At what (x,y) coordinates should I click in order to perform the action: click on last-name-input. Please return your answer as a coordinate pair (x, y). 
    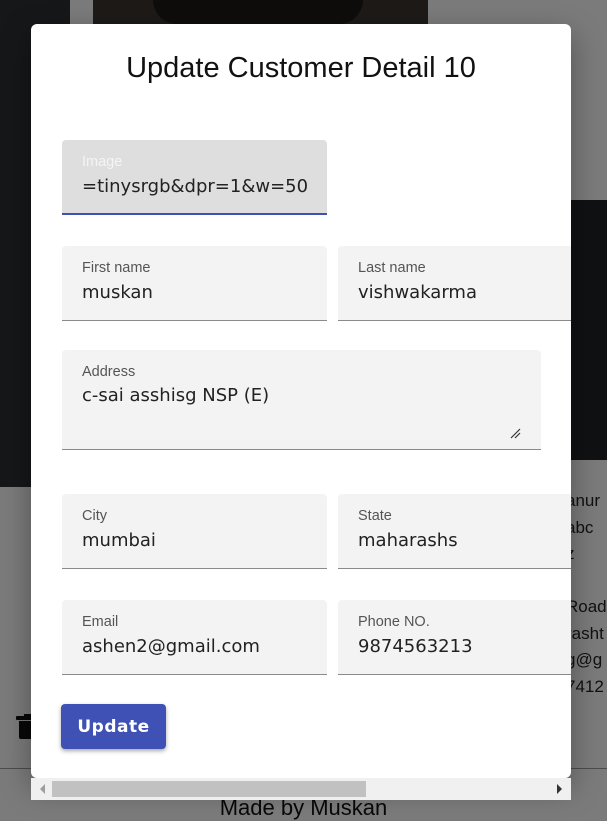
    Looking at the image, I should click on (460, 292).